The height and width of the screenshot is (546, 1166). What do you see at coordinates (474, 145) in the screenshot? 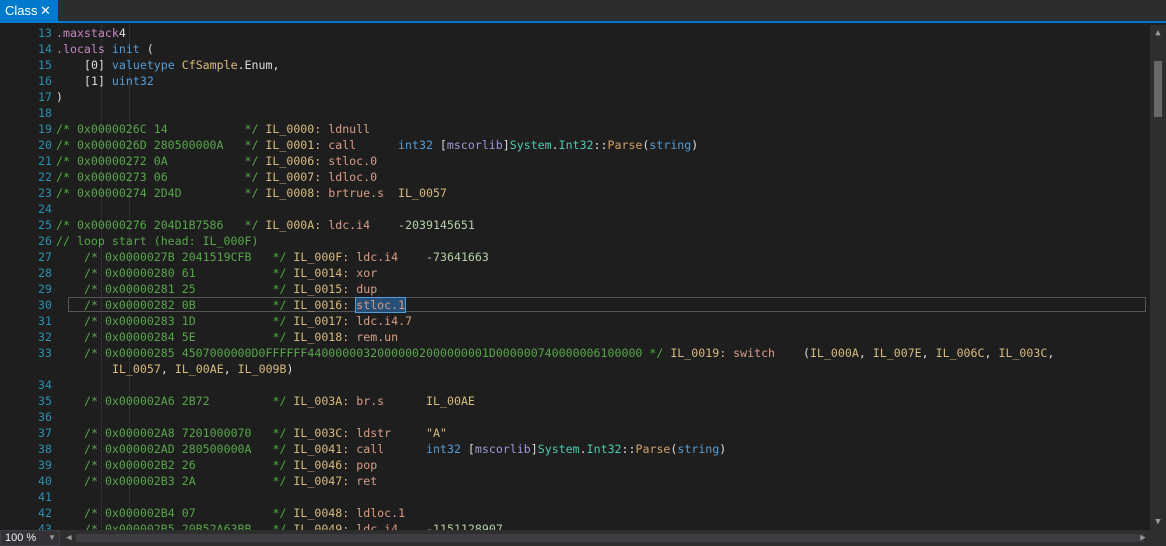
I see `code-token: mscorlib` at bounding box center [474, 145].